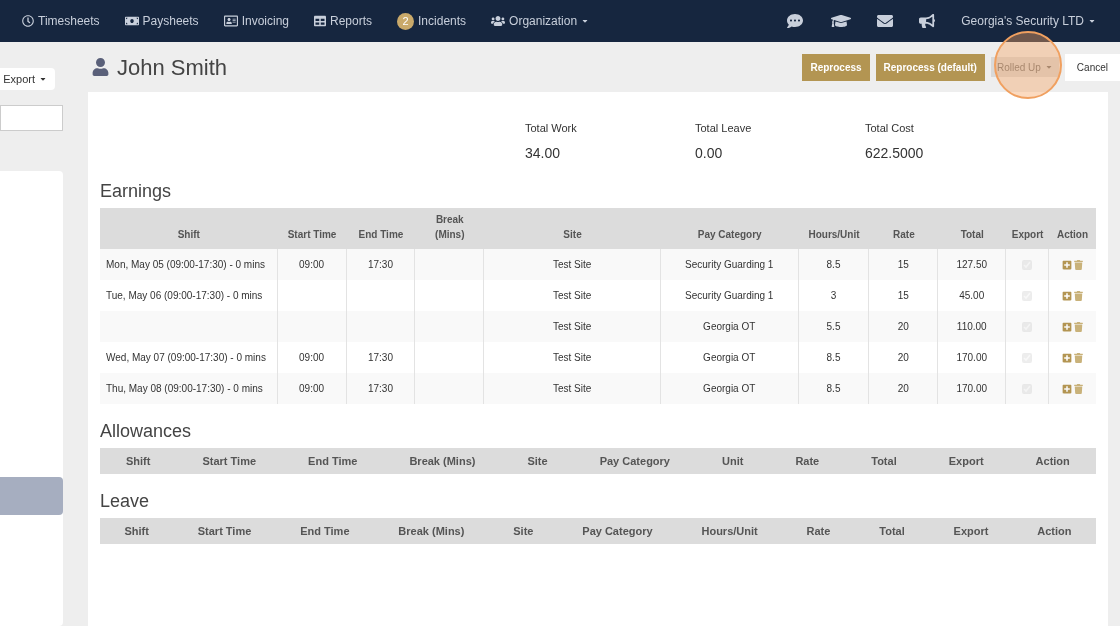 Image resolution: width=1120 pixels, height=626 pixels. Describe the element at coordinates (27, 79) in the screenshot. I see `export-button: Export` at that location.